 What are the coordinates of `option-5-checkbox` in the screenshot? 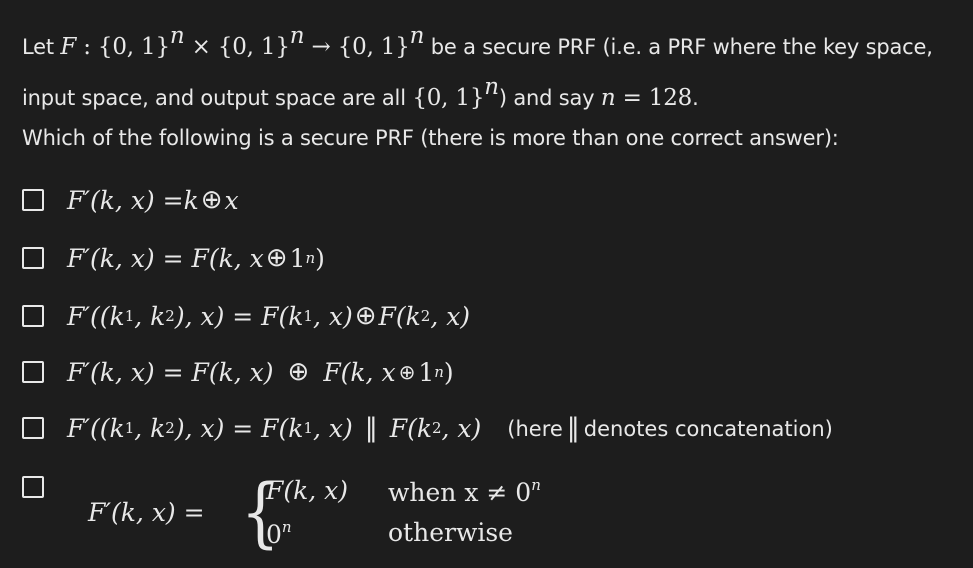 It's located at (33, 428).